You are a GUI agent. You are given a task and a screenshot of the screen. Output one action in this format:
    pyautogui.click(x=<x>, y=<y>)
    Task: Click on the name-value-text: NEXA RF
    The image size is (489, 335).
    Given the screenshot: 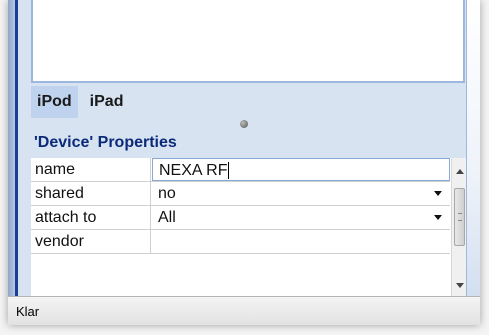 What is the action you would take?
    pyautogui.click(x=193, y=170)
    